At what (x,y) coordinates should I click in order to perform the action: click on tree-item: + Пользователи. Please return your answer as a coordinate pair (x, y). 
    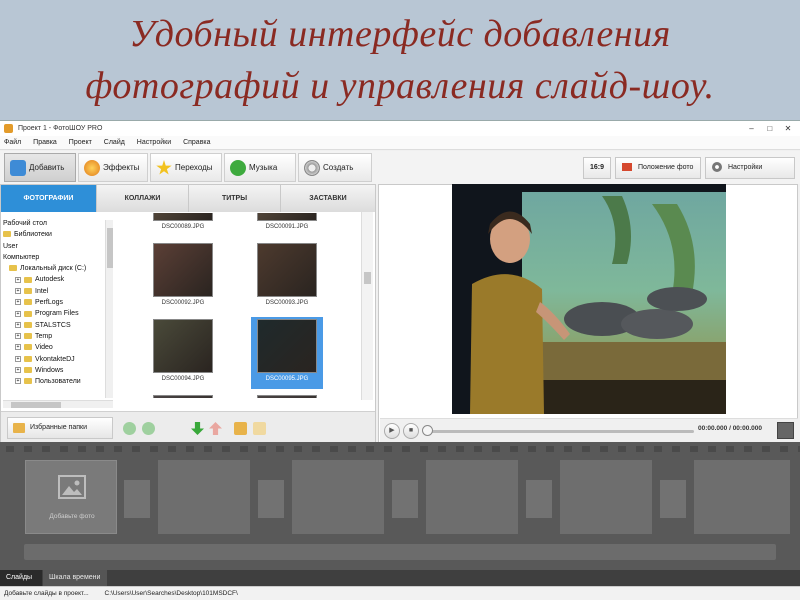
    Looking at the image, I should click on (58, 381).